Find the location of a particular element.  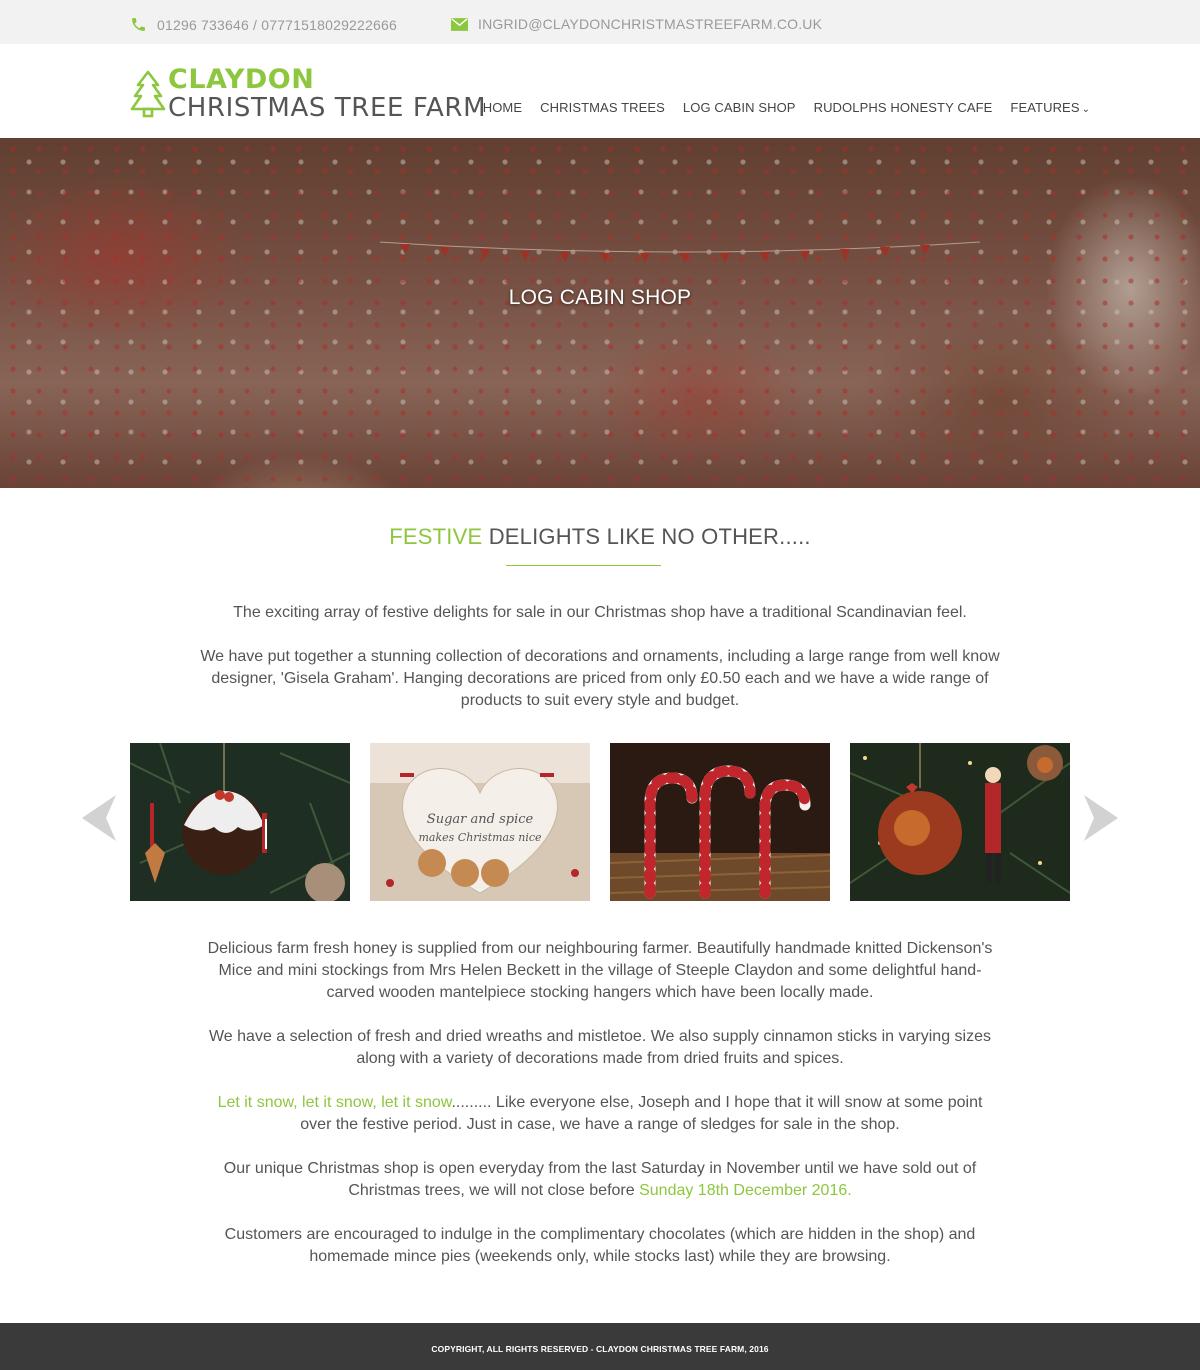

gallery-image-robin-bauble is located at coordinates (960, 822).